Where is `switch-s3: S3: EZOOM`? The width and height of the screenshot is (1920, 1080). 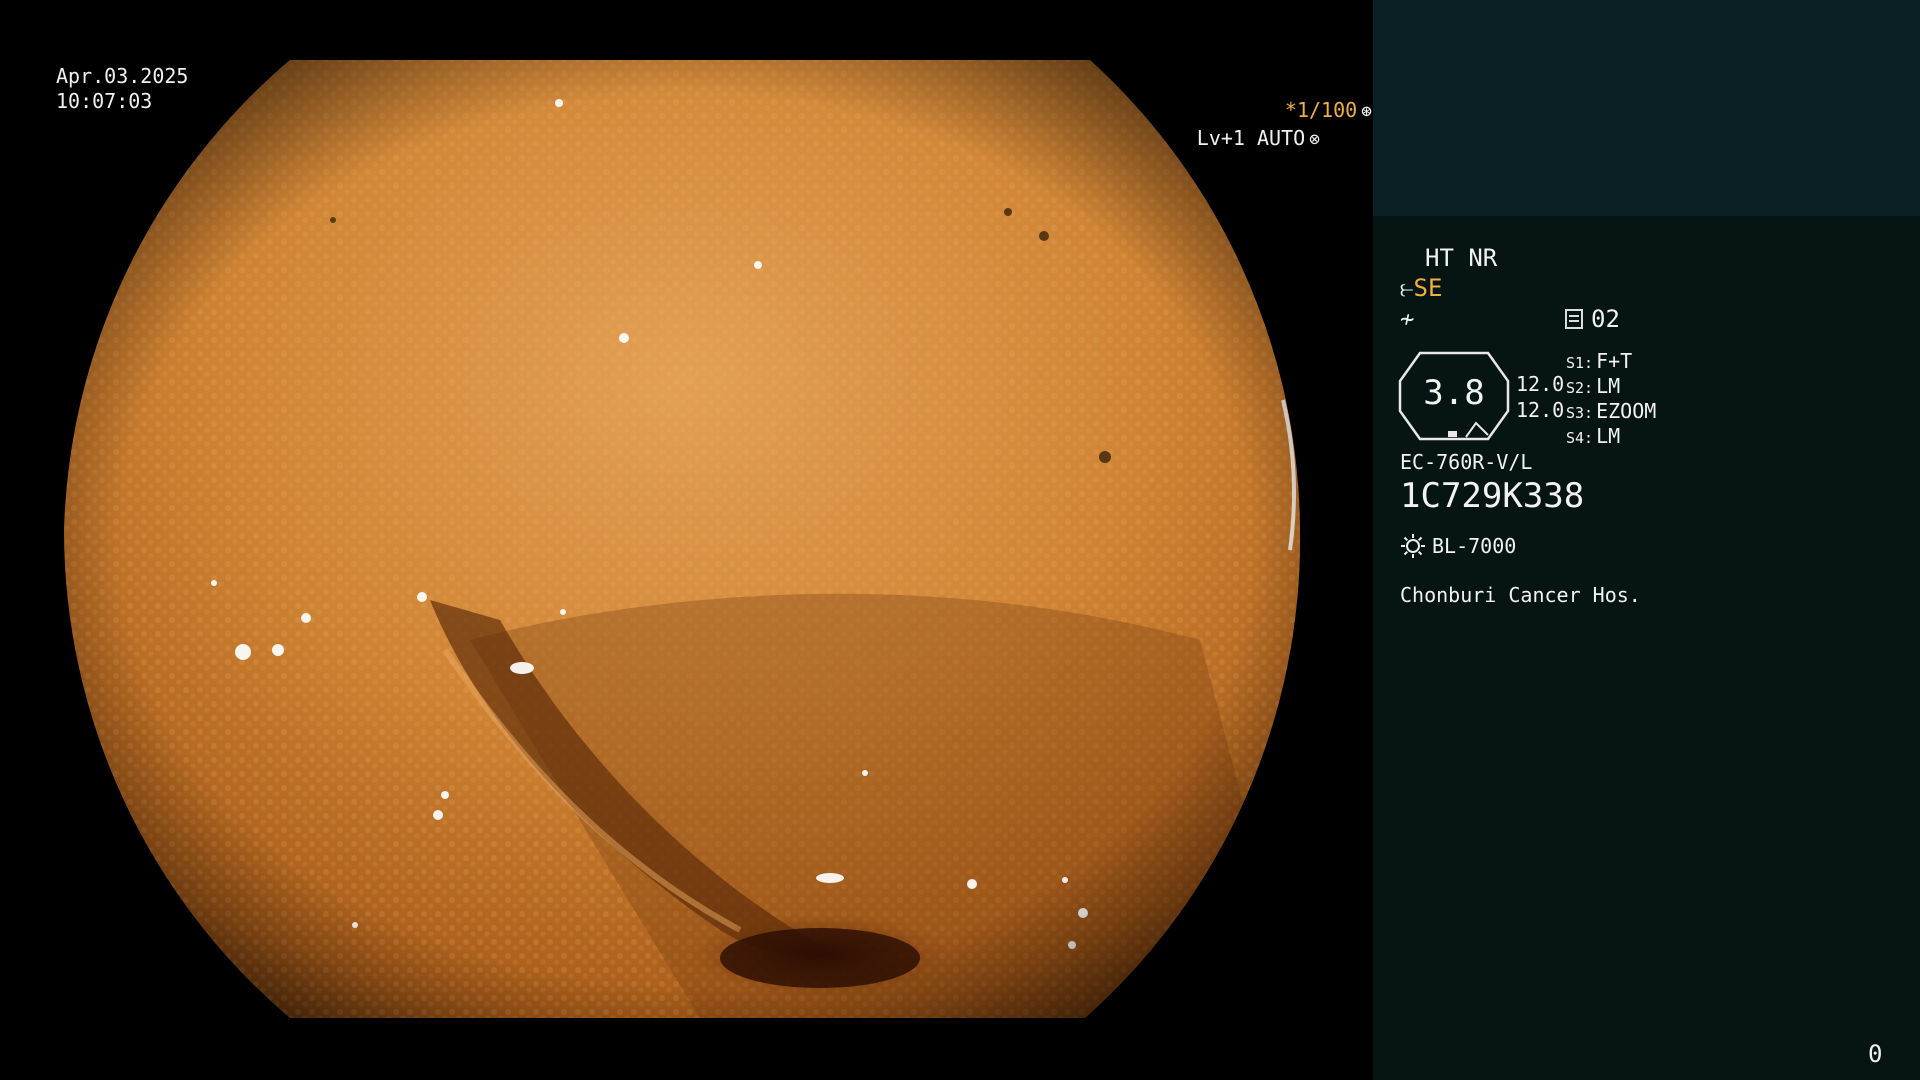
switch-s3: S3: EZOOM is located at coordinates (1611, 411).